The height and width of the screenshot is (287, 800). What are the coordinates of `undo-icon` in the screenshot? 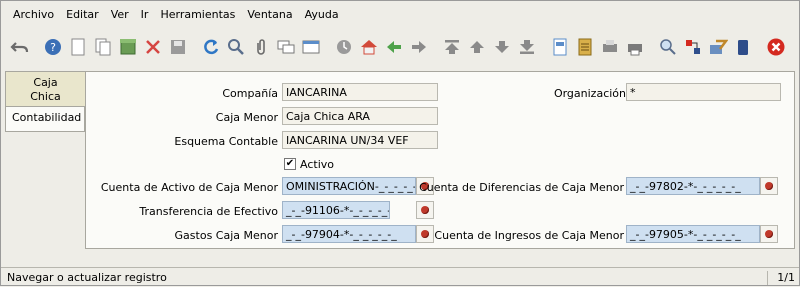 It's located at (20, 47).